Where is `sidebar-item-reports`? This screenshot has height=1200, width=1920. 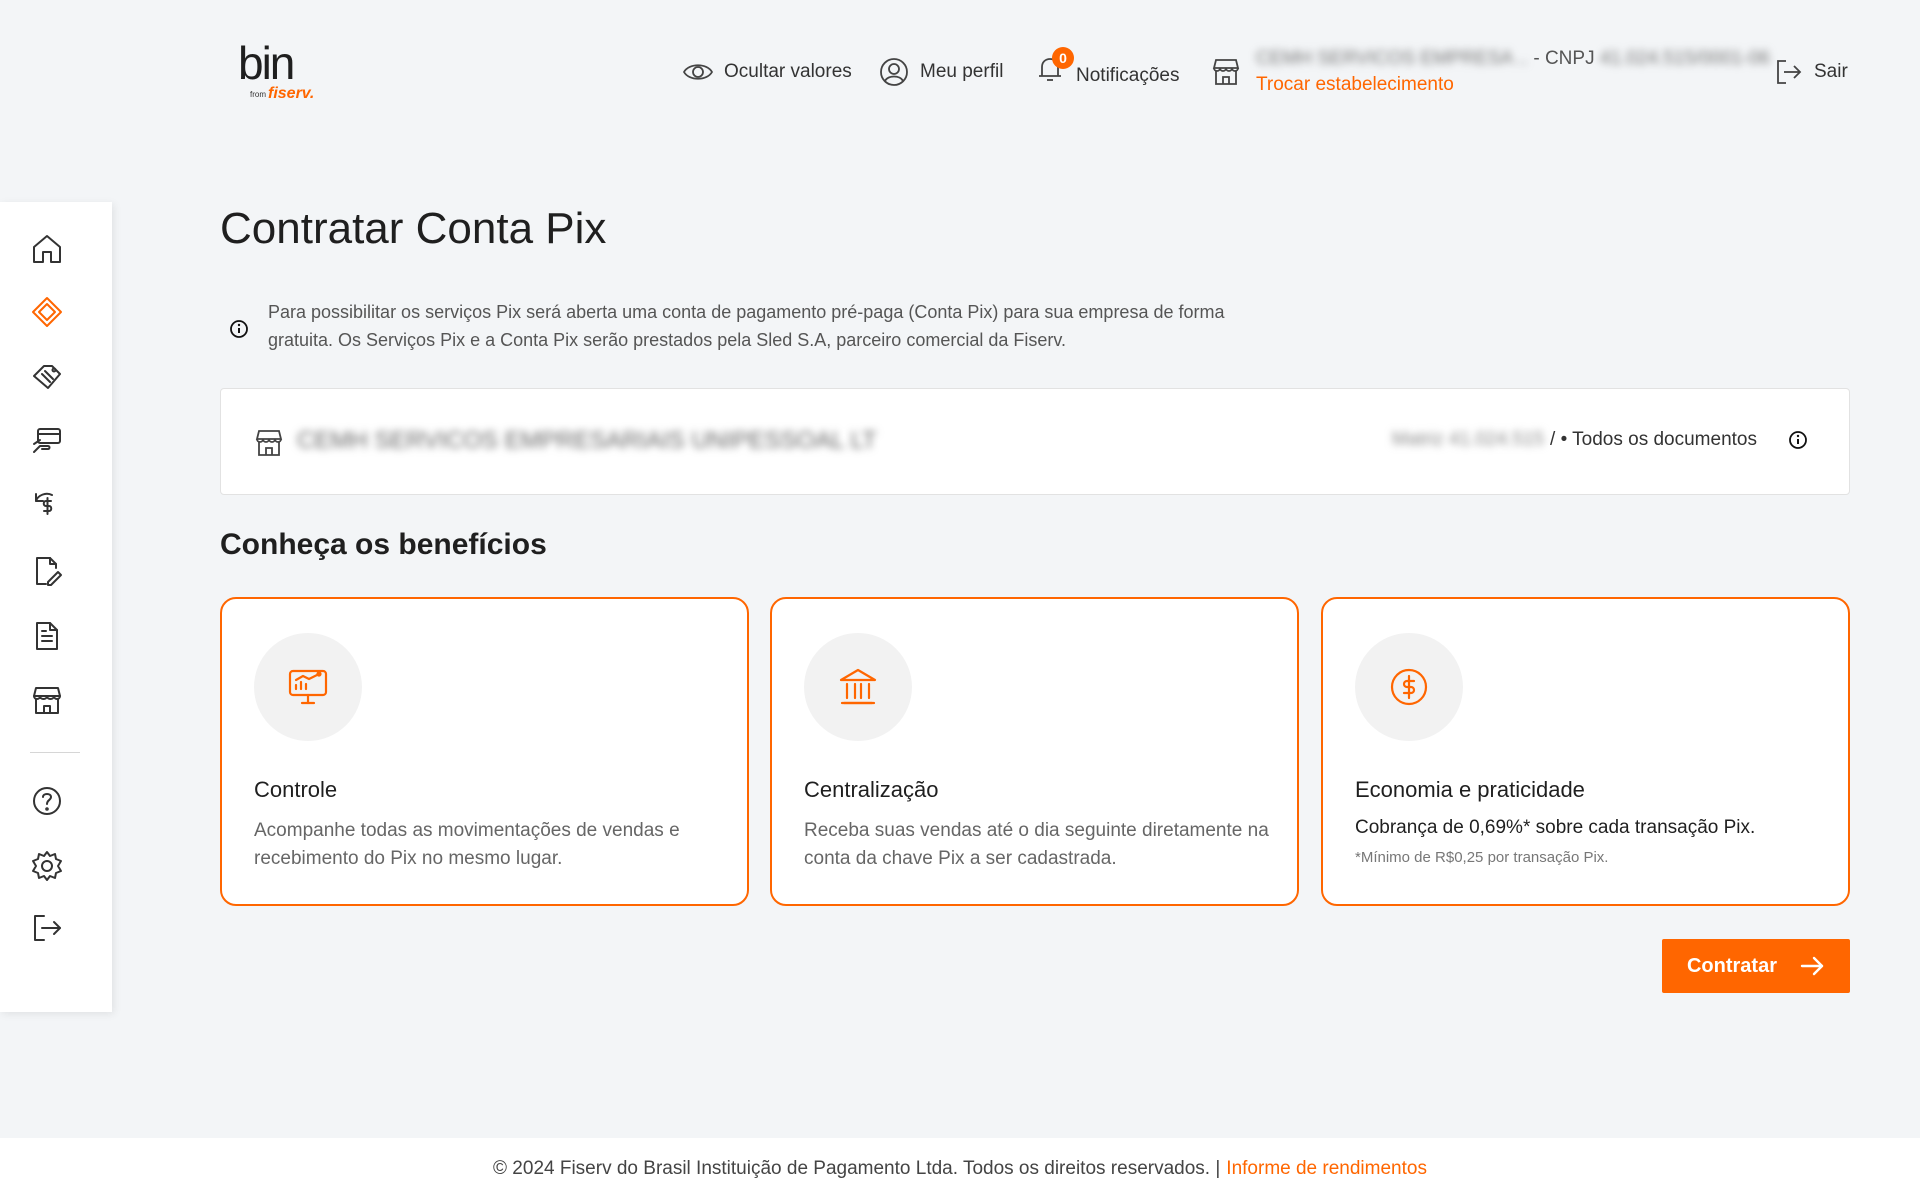
sidebar-item-reports is located at coordinates (47, 636).